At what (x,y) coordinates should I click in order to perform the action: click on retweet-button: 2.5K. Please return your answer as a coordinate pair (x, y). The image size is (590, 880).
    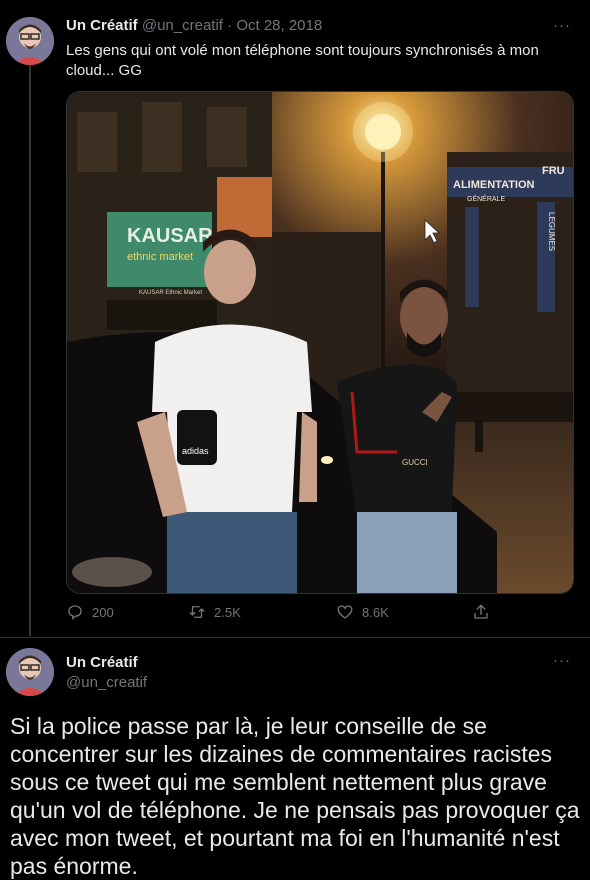
    Looking at the image, I should click on (214, 612).